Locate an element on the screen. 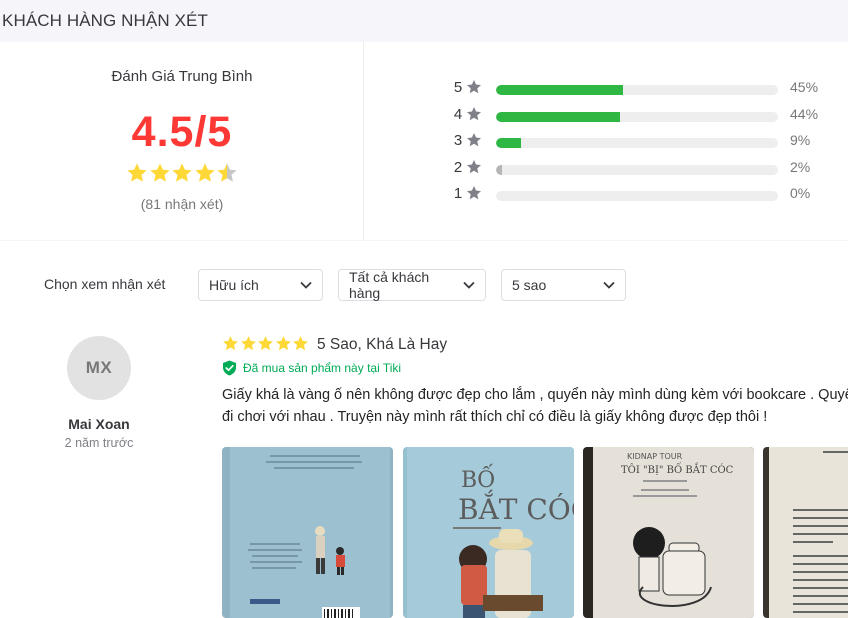 This screenshot has width=848, height=618. shield-check-icon is located at coordinates (229, 368).